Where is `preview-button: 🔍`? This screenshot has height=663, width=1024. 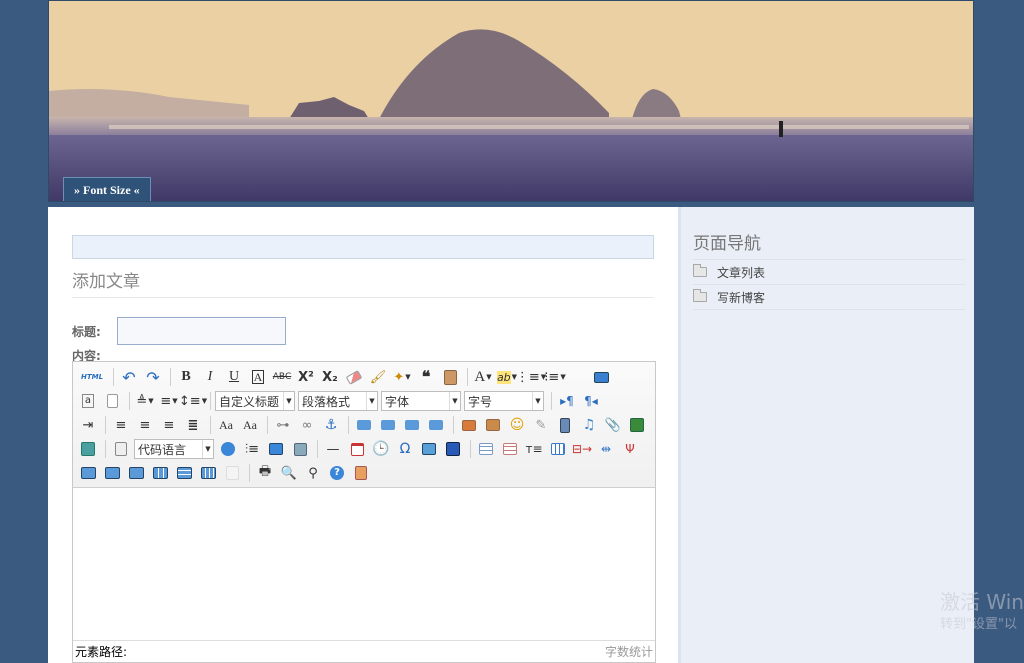
preview-button: 🔍 is located at coordinates (289, 473).